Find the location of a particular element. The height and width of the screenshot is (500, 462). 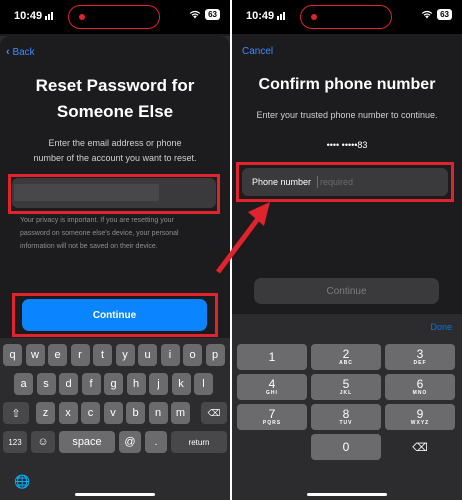

key-v: v is located at coordinates (113, 413).